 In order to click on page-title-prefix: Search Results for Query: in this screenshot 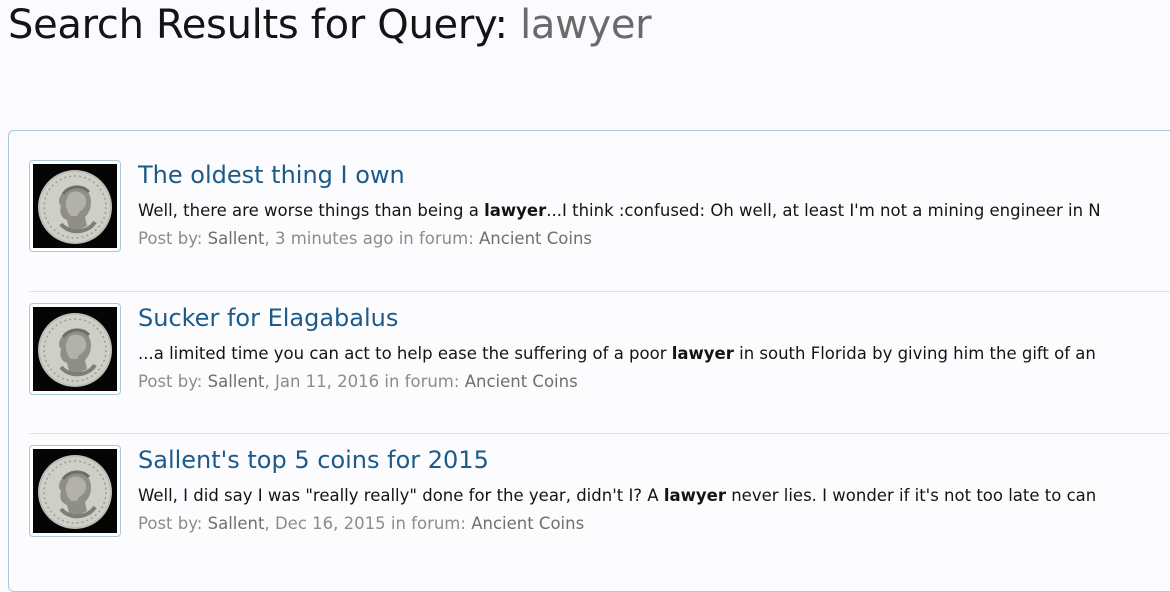, I will do `click(258, 25)`.